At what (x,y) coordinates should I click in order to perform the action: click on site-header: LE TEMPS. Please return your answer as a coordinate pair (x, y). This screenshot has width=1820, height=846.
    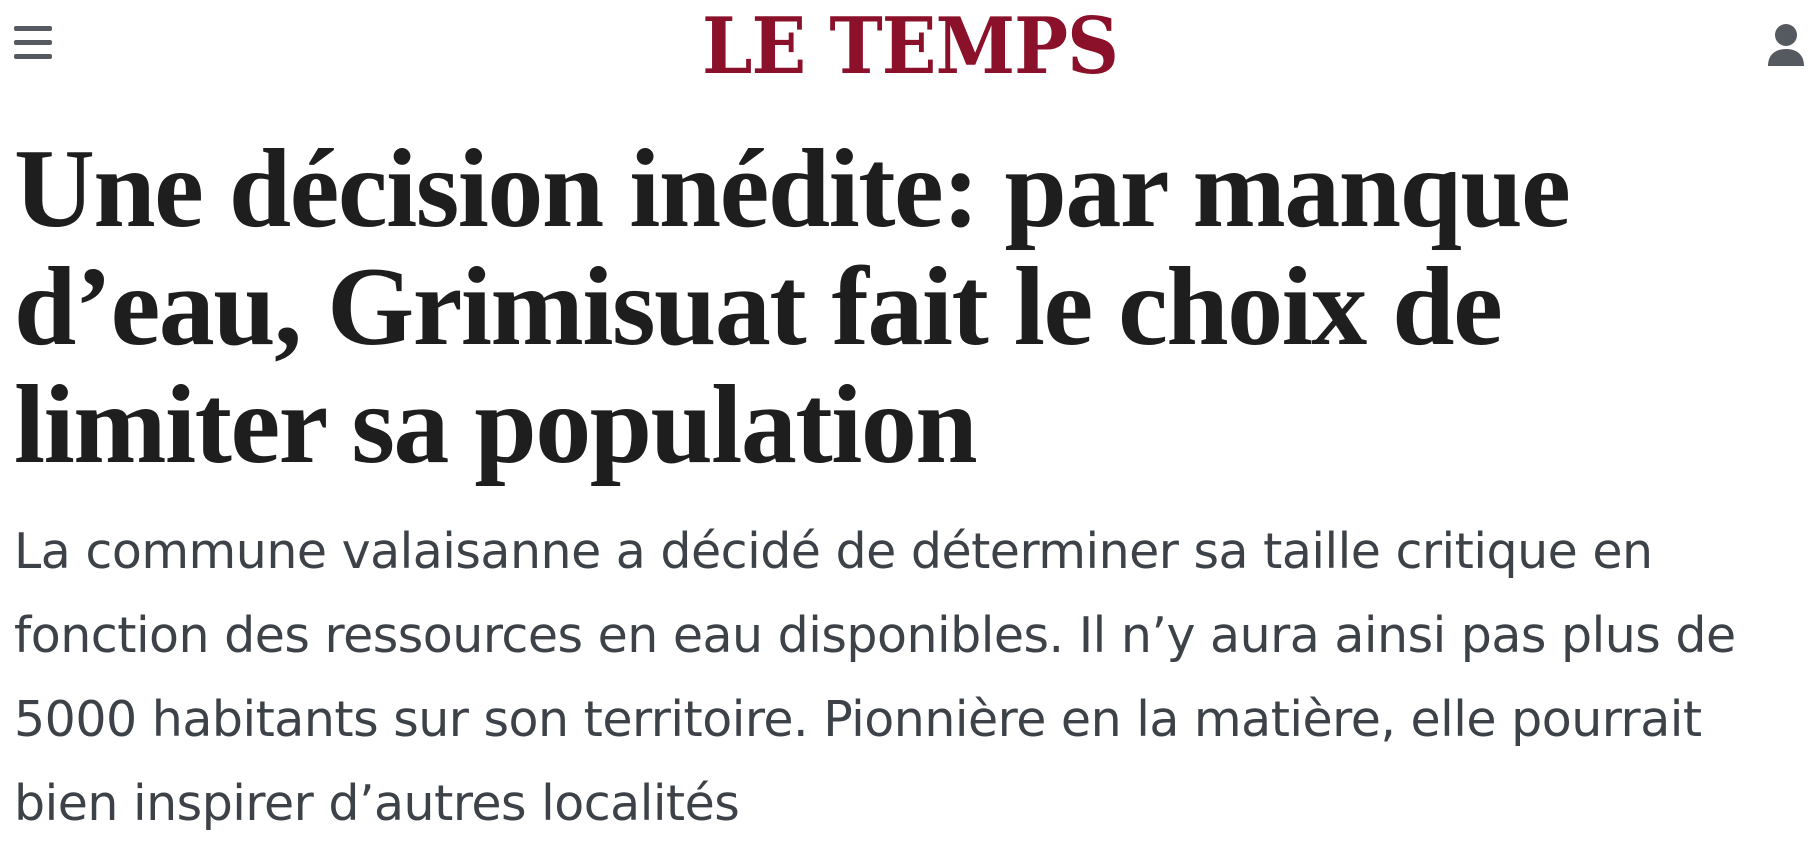
    Looking at the image, I should click on (910, 50).